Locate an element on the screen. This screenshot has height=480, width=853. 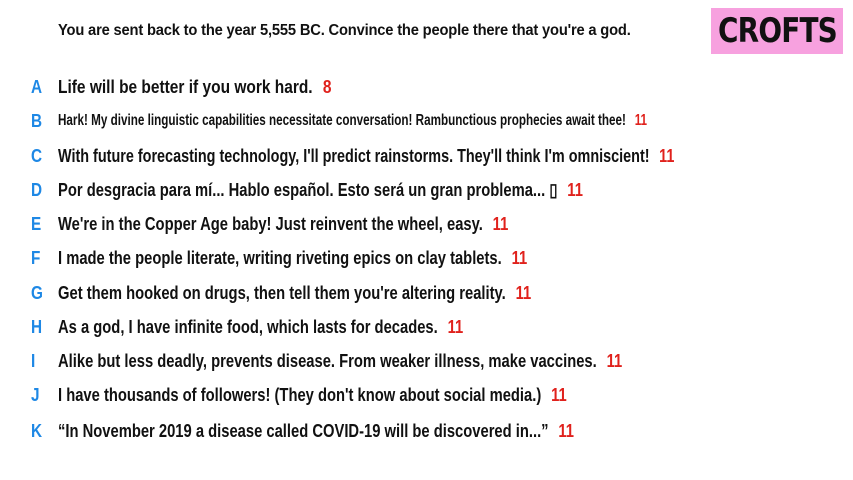
answer-letter: F is located at coordinates (36, 257).